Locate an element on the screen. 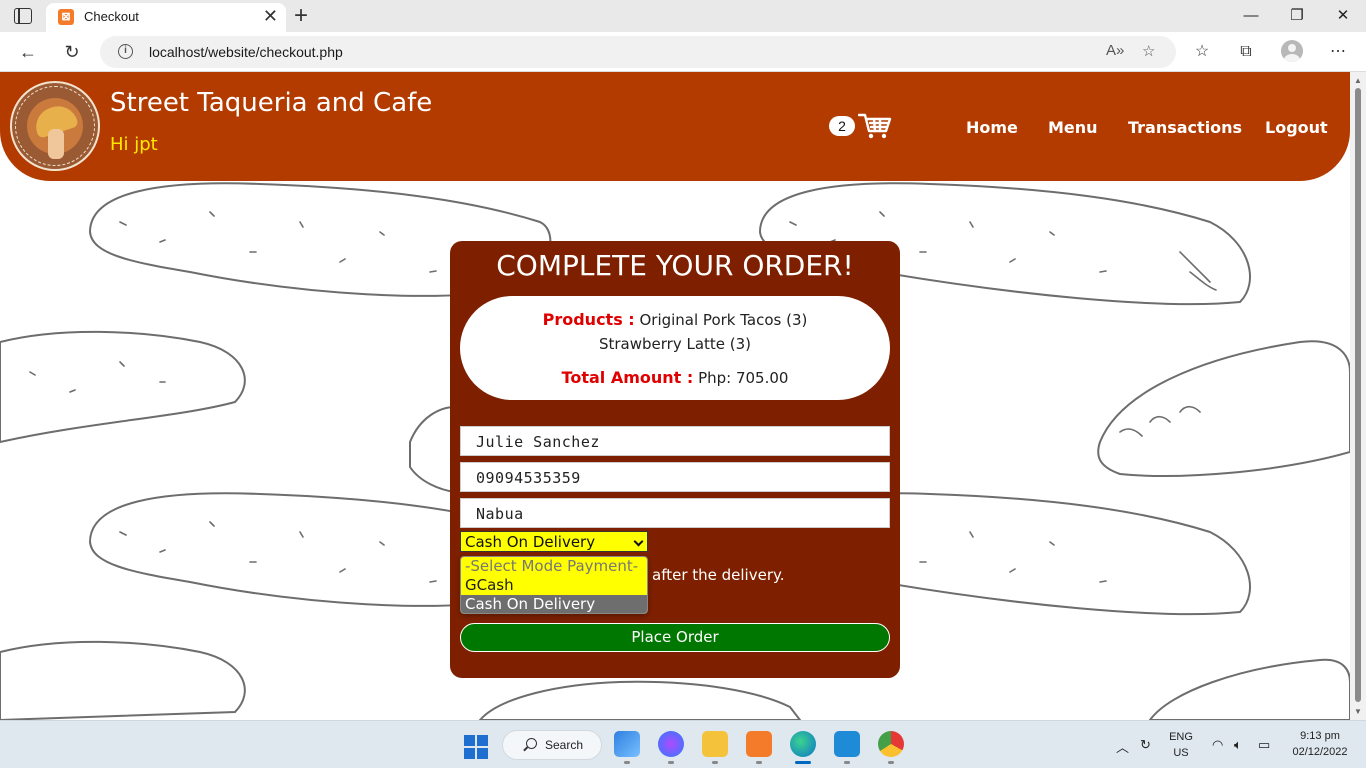 Image resolution: width=1366 pixels, height=768 pixels. close-window-button: ✕ is located at coordinates (1343, 16).